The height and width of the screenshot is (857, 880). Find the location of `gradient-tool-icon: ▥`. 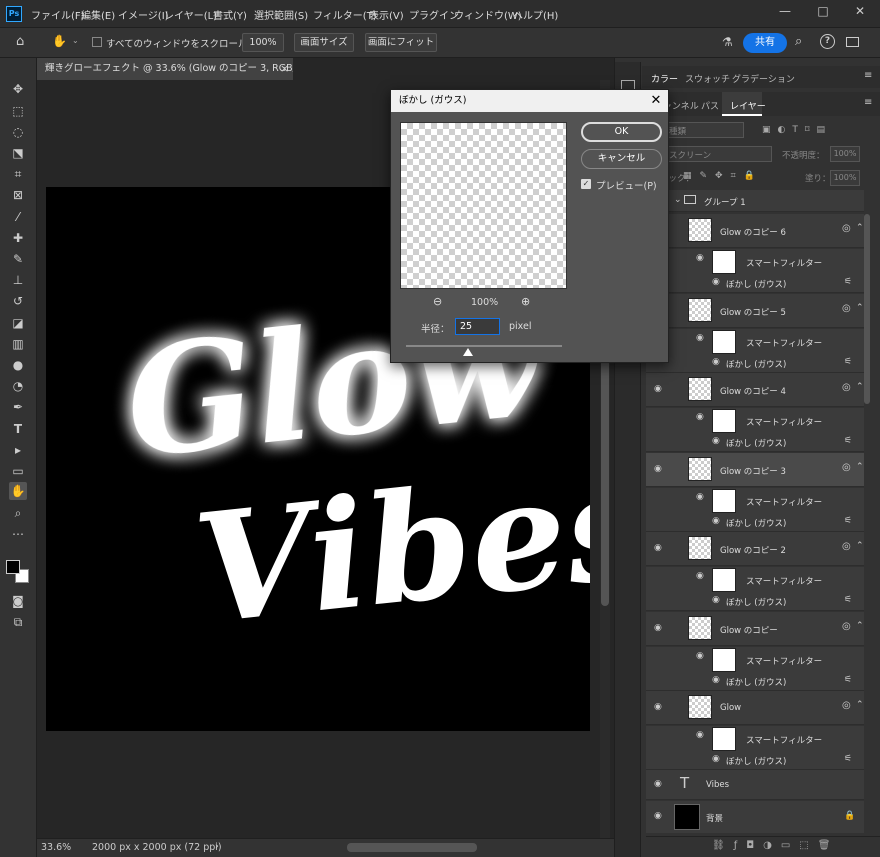

gradient-tool-icon: ▥ is located at coordinates (18, 344).